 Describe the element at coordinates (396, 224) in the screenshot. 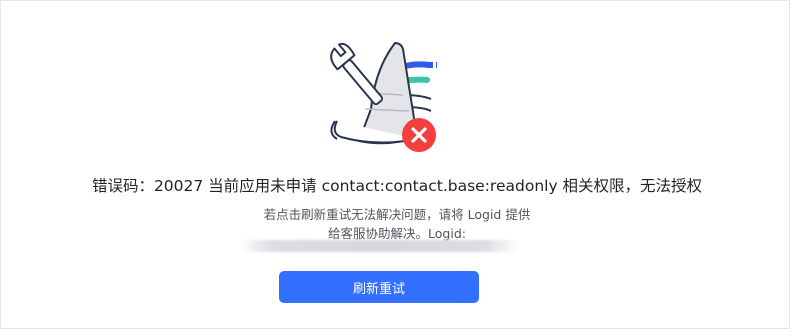

I see `help-text: 若点击刷新重试无法解决问题，请将 Logid 提供 给客服协助解决。Logid:` at that location.